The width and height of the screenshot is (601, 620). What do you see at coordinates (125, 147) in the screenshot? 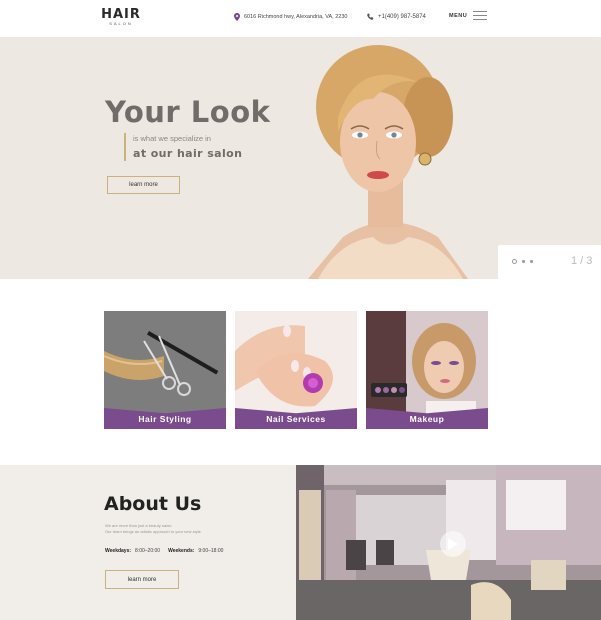
I see `hero-accent-bar` at bounding box center [125, 147].